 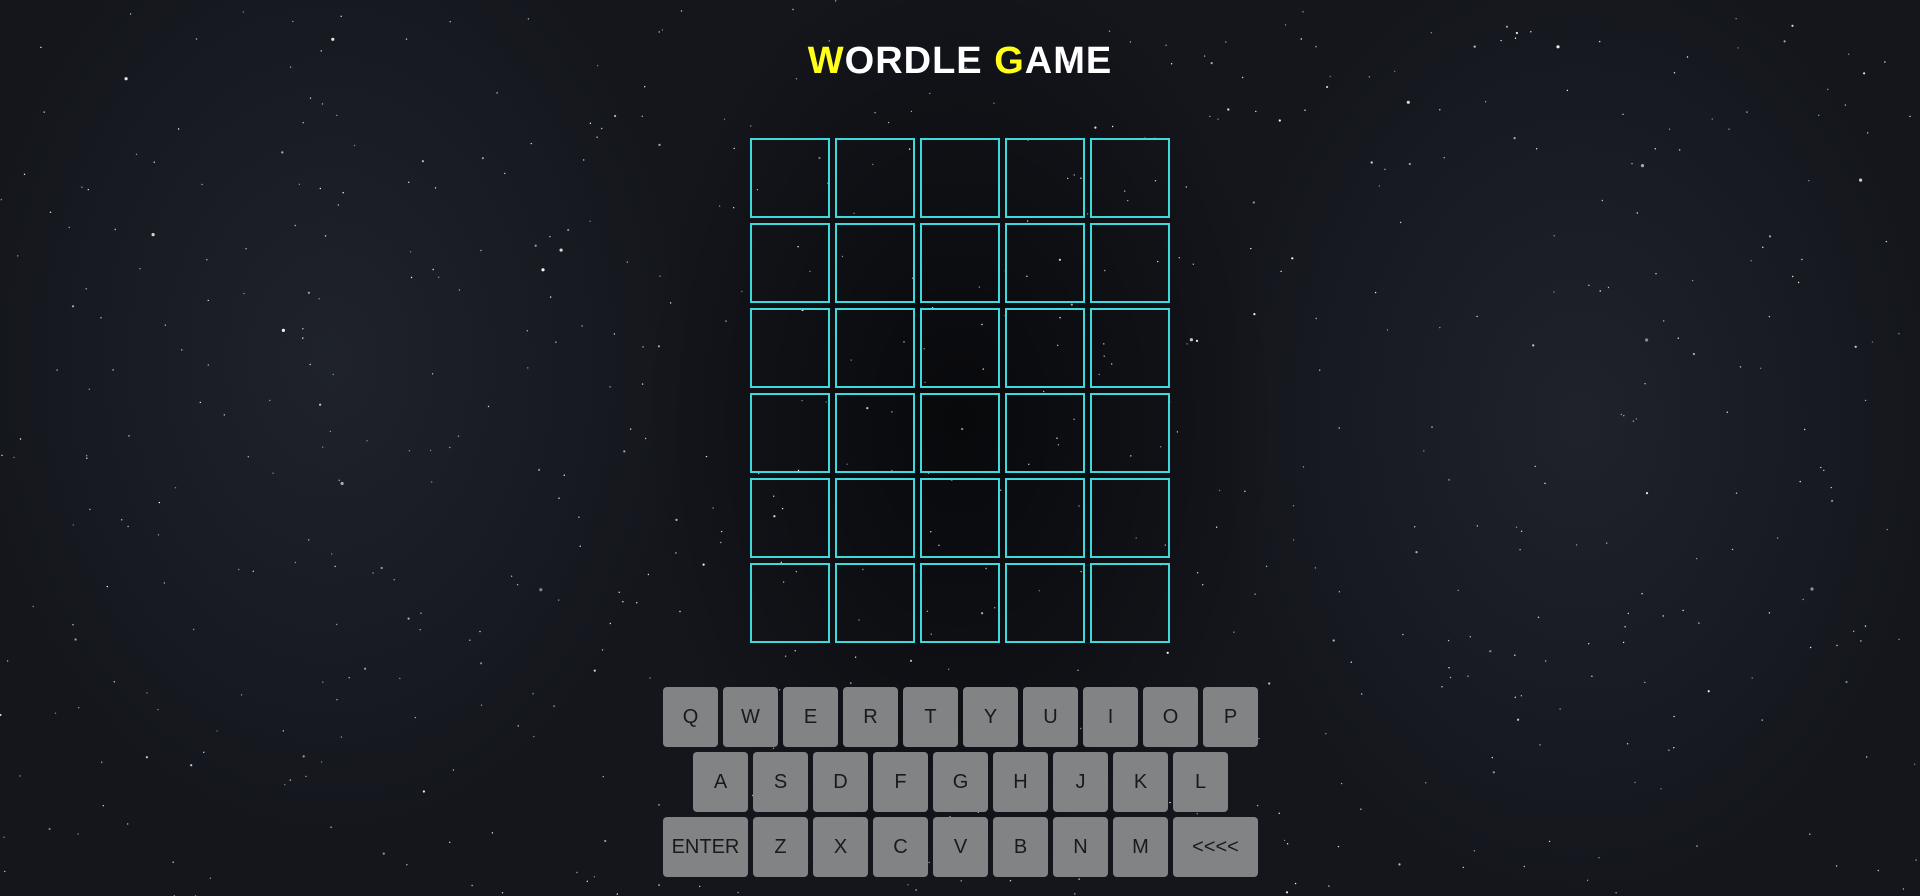 What do you see at coordinates (960, 178) in the screenshot?
I see `tile-r1-c3` at bounding box center [960, 178].